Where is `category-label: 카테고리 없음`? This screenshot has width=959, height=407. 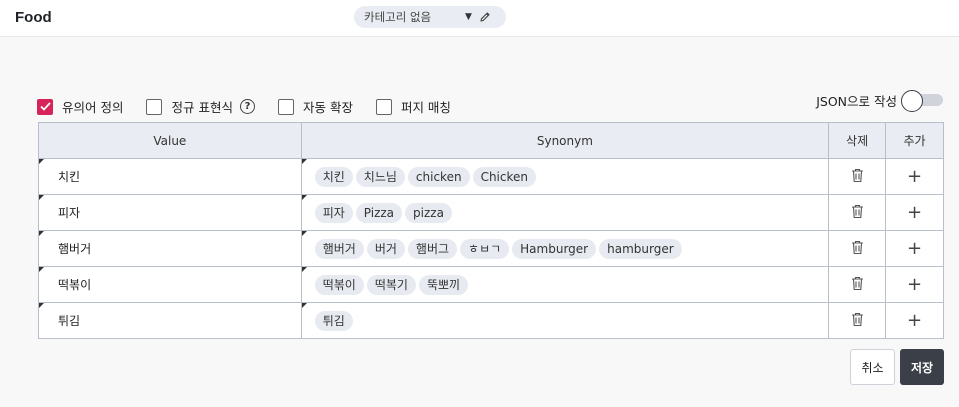 category-label: 카테고리 없음 is located at coordinates (398, 17).